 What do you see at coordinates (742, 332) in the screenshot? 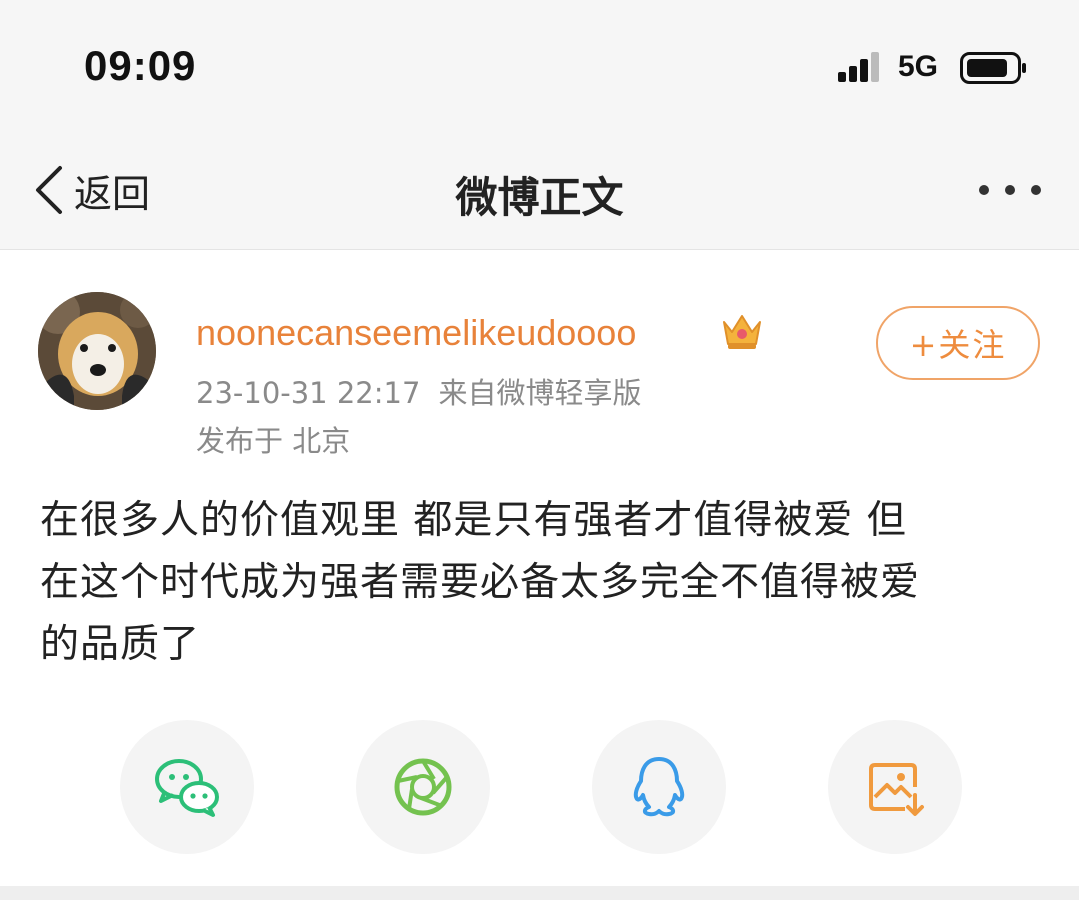
I see `crown-icon` at bounding box center [742, 332].